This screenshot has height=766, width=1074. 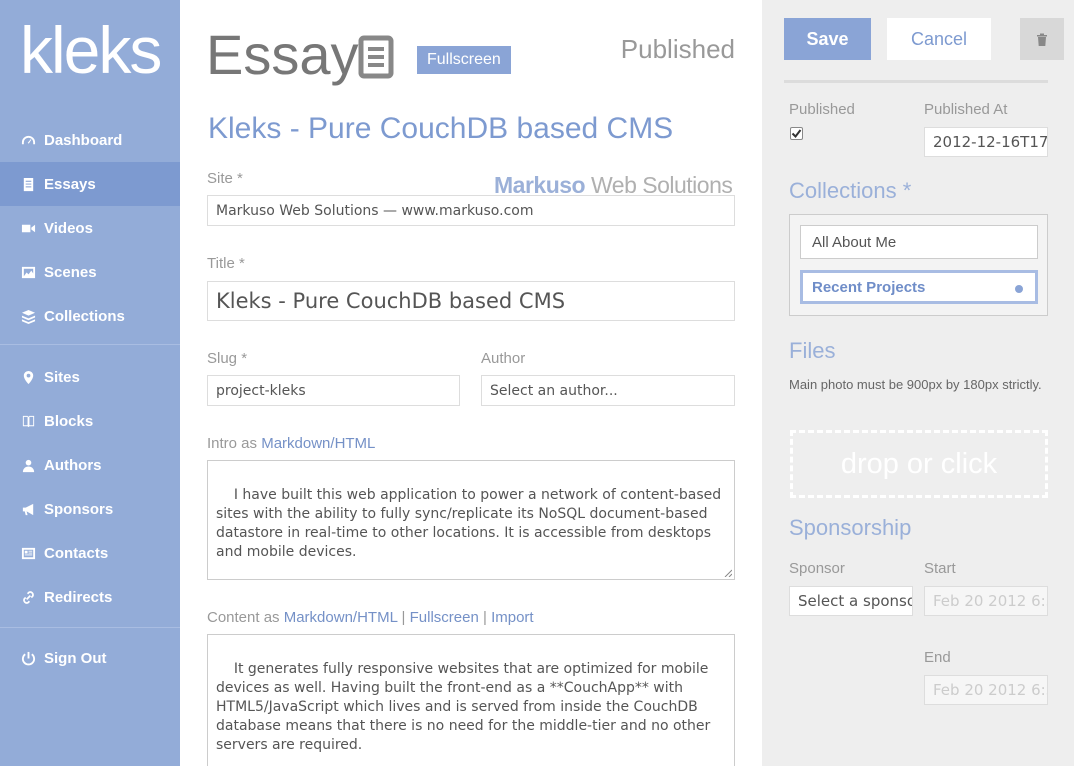 I want to click on megaphone-icon, so click(x=28, y=509).